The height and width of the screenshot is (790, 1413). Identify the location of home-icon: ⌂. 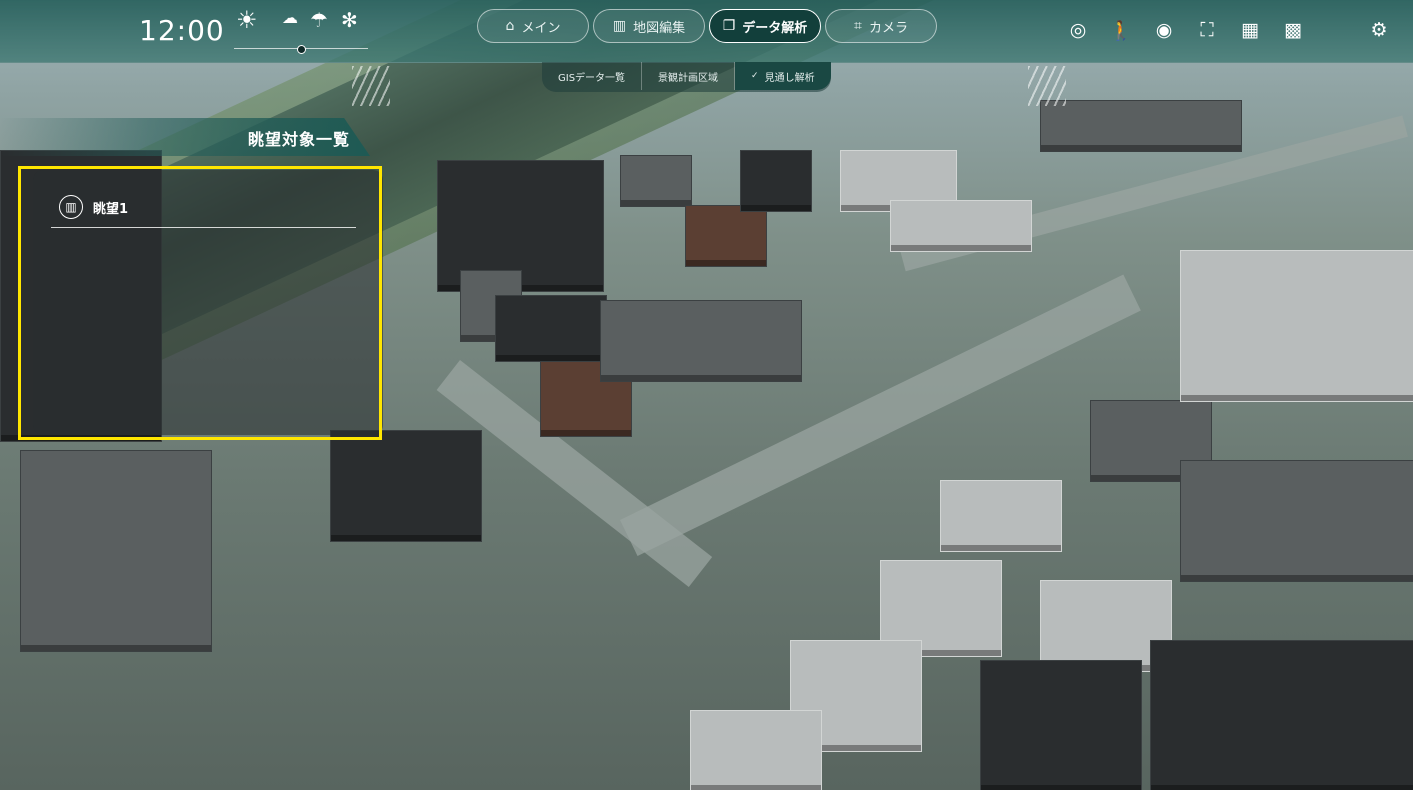
(510, 26).